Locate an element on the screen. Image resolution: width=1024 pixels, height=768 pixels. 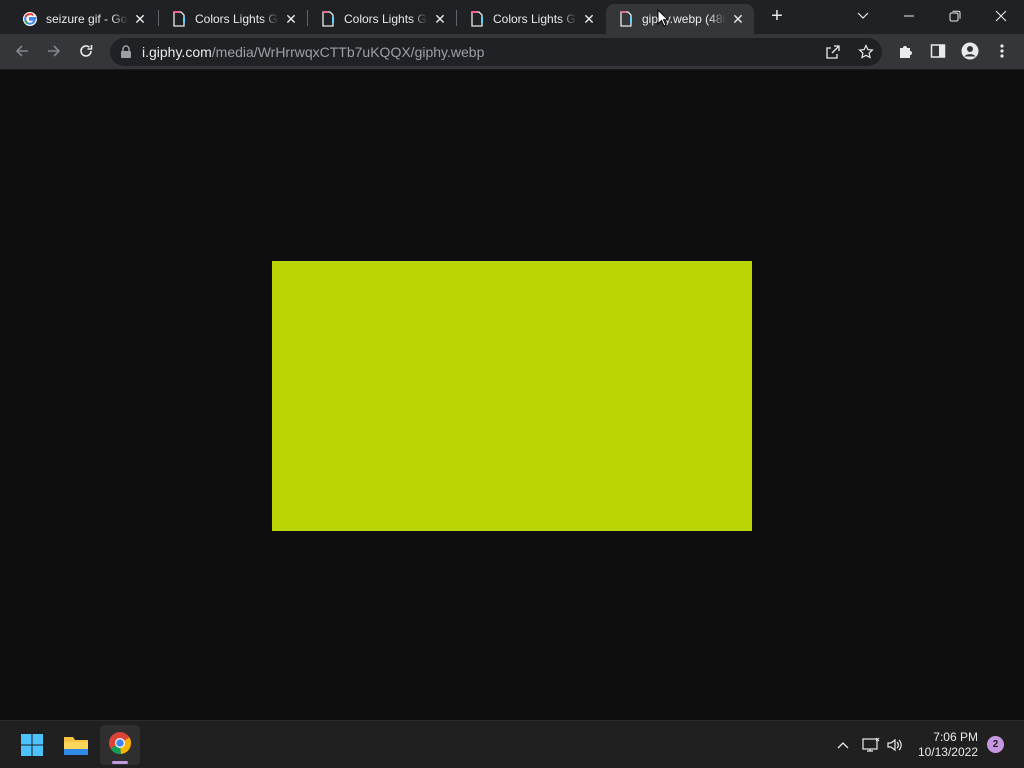
google-g-icon is located at coordinates (30, 19).